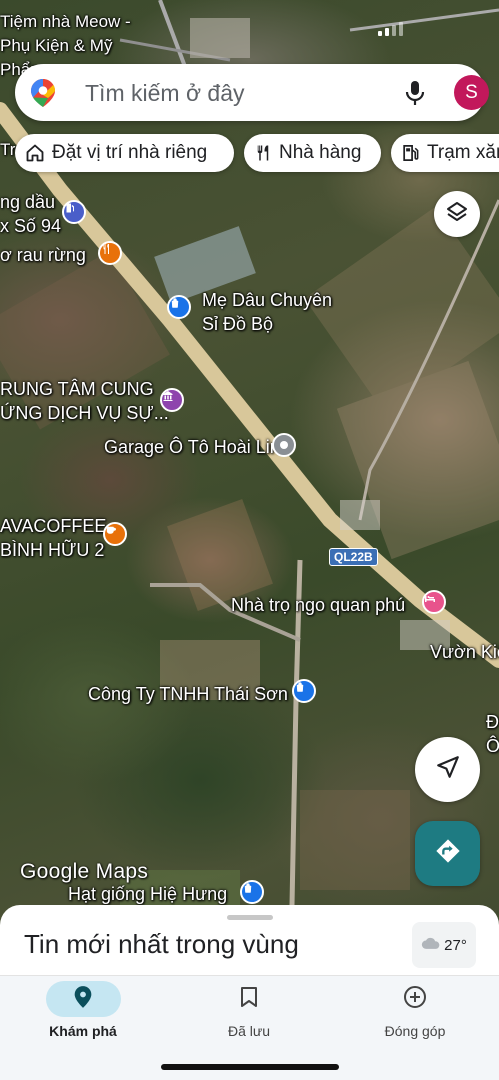 This screenshot has width=499, height=1080. Describe the element at coordinates (43, 255) in the screenshot. I see `map-label-restaurant: ơ rau rừng` at that location.